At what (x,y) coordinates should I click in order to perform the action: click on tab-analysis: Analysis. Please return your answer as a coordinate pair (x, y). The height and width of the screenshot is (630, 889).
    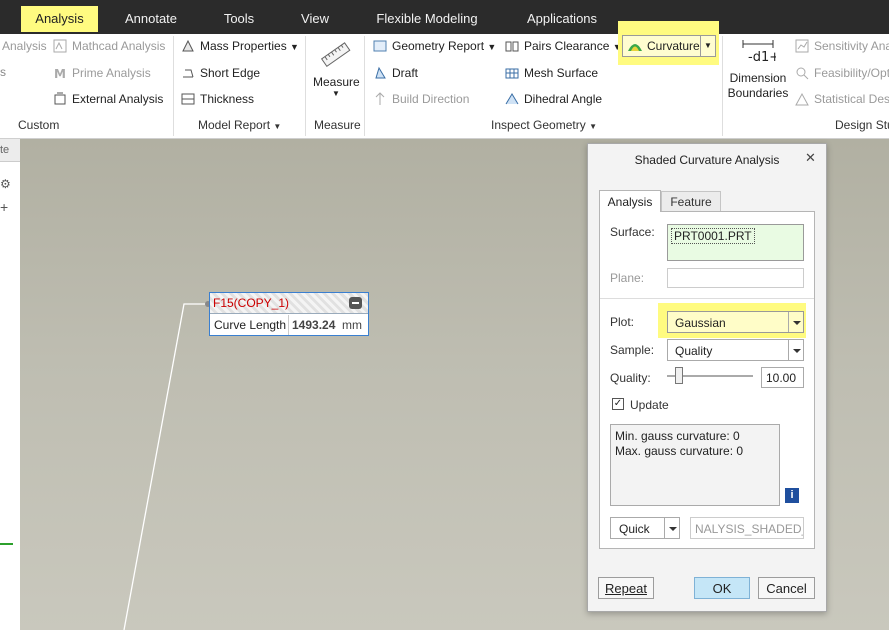
    Looking at the image, I should click on (630, 201).